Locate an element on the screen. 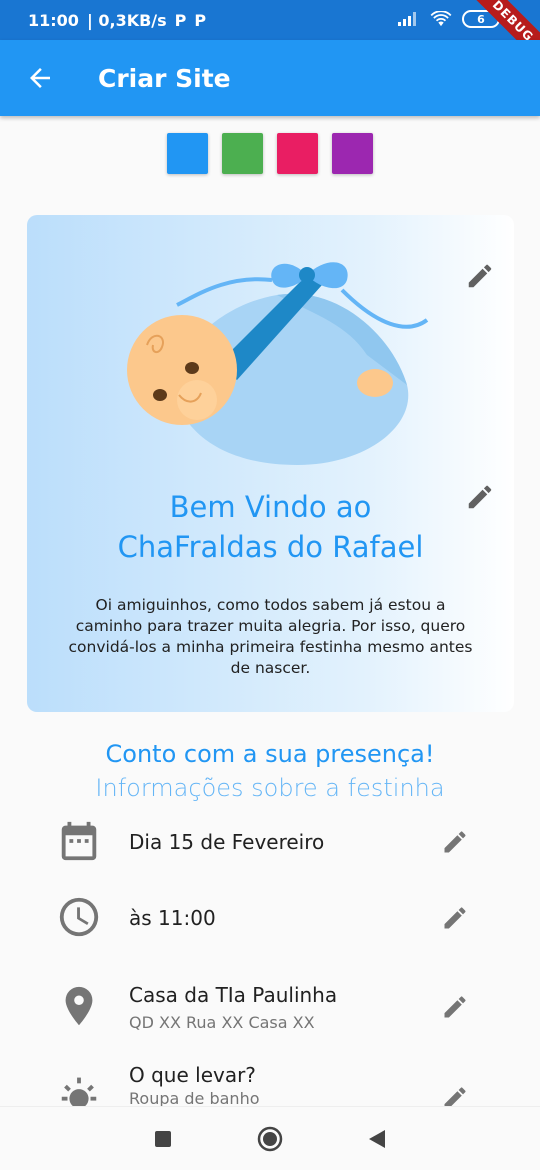 The width and height of the screenshot is (540, 1170). edit-image-icon is located at coordinates (480, 276).